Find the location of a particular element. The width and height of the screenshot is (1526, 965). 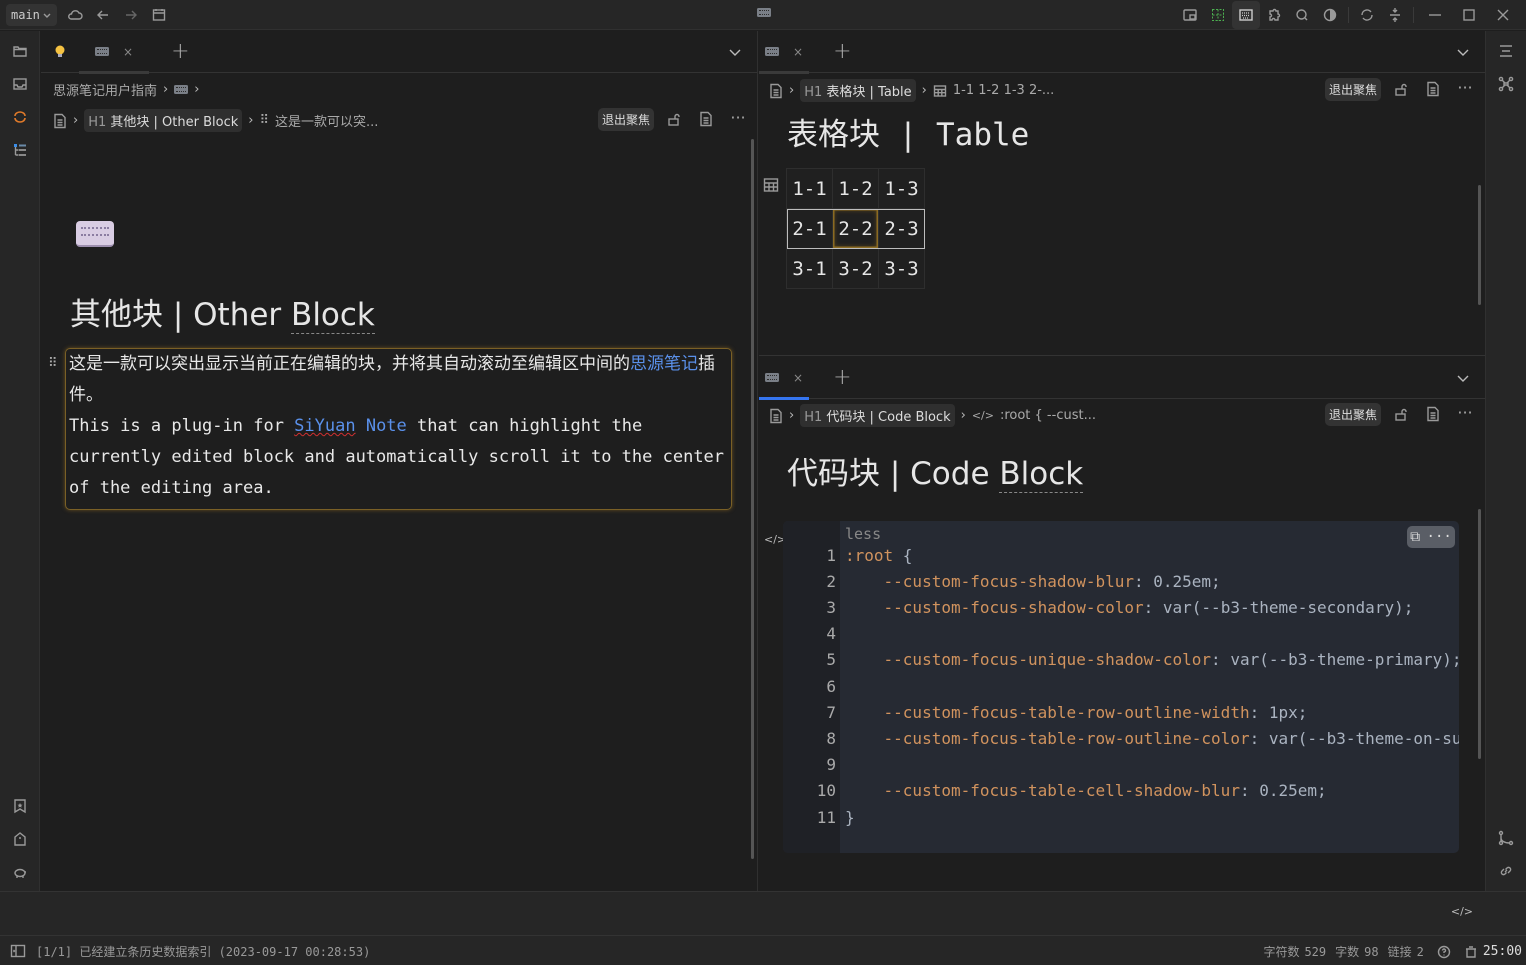

table-cell: 3-1 is located at coordinates (809, 268).